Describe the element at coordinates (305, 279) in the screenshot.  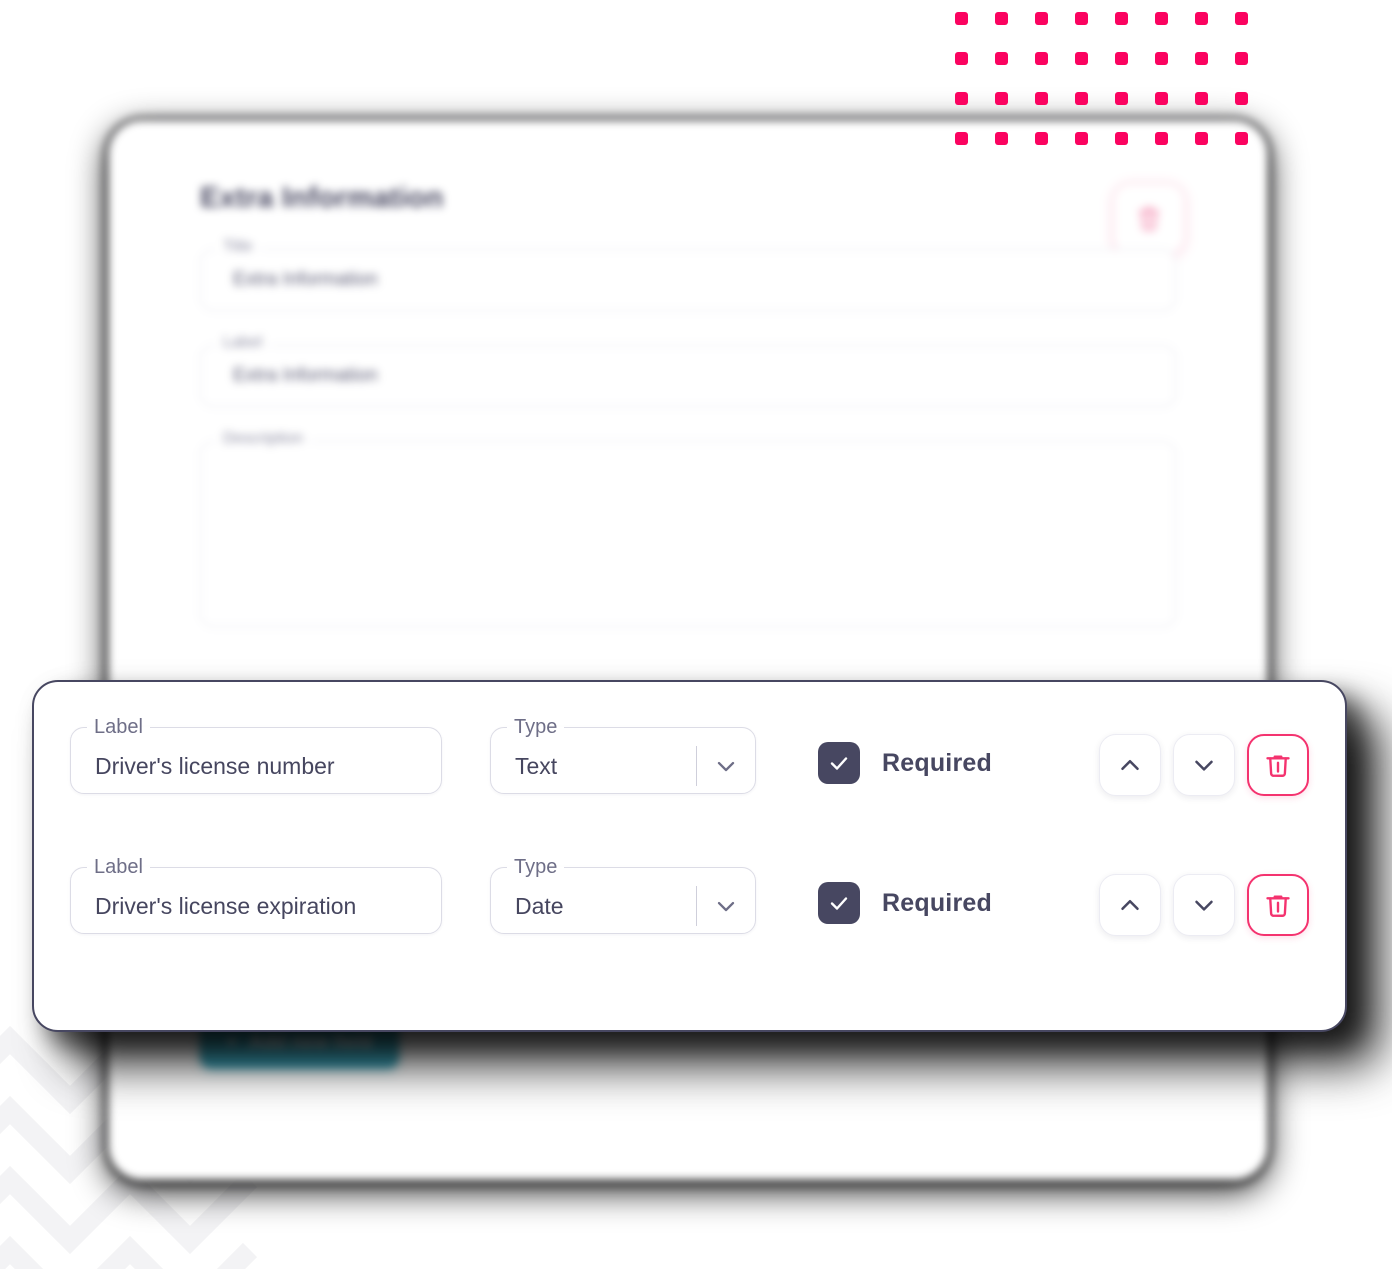
I see `panel-field-title-value: Extra Information` at that location.